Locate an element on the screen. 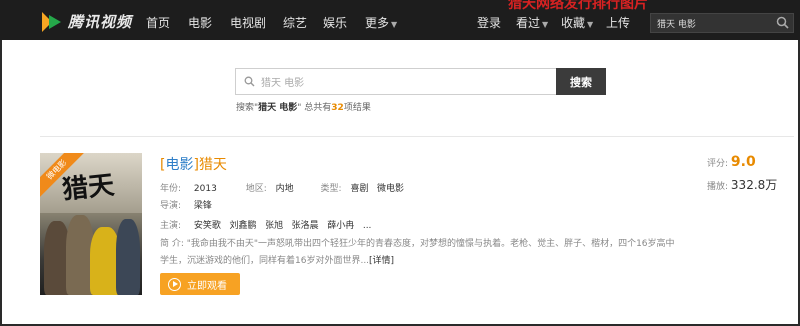  nav-search-input: 猎天 电影 is located at coordinates (722, 23).